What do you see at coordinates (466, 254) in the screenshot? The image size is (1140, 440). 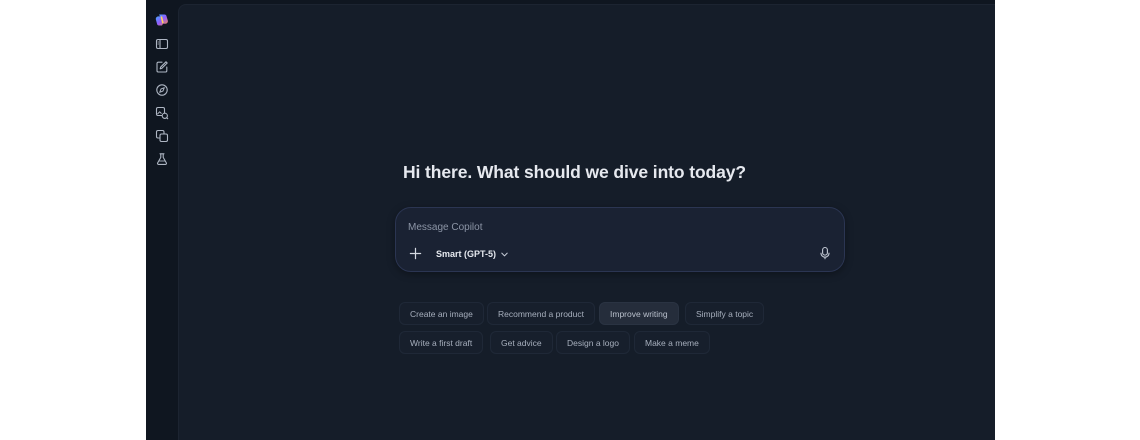 I see `model-selector-label: Smart (GPT-5)` at bounding box center [466, 254].